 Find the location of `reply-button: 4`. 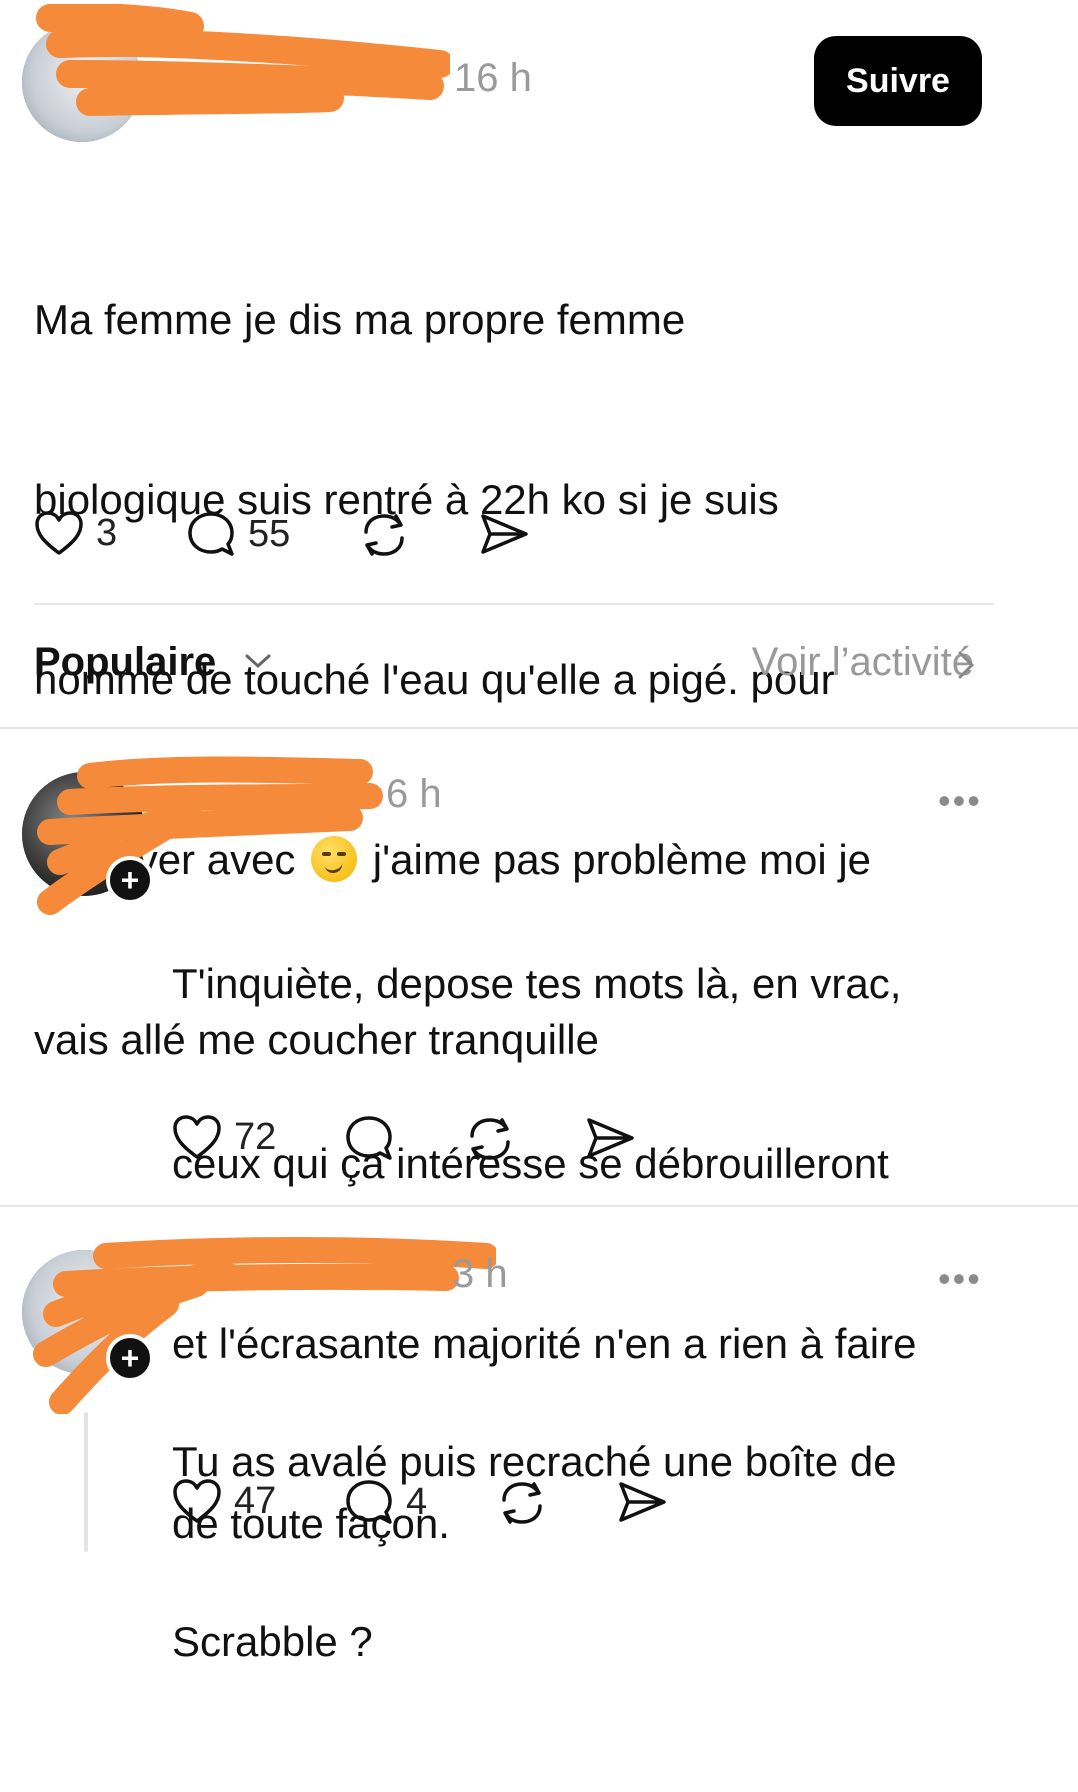

reply-button: 4 is located at coordinates (385, 1502).